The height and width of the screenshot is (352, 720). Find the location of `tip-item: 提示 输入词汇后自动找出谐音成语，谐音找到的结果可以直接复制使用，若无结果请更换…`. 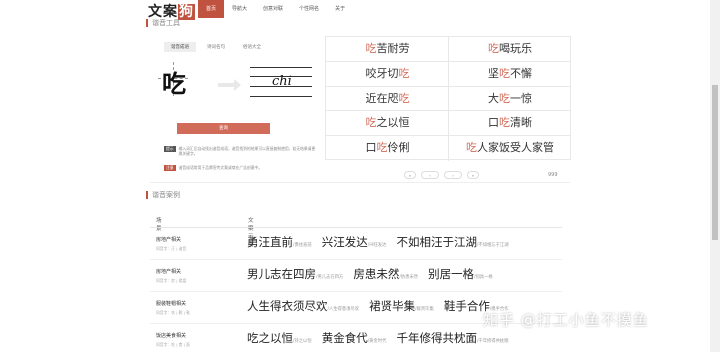

tip-item: 提示 输入词汇后自动找出谐音成语，谐音找到的结果可以直接复制使用，若无结果请更换… is located at coordinates (241, 151).